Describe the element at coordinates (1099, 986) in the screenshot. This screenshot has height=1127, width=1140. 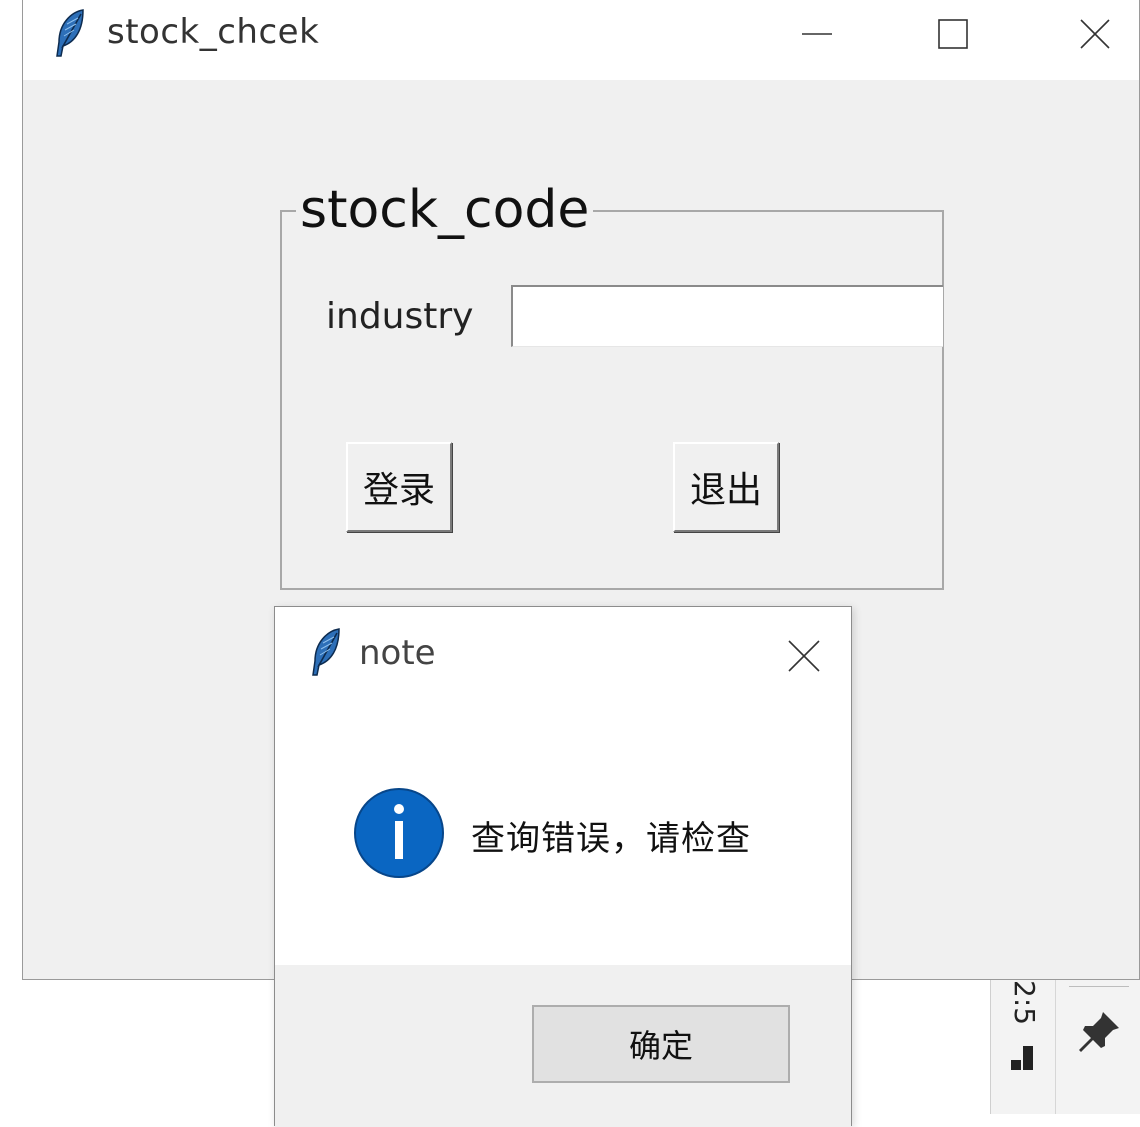
I see `panel-separator` at that location.